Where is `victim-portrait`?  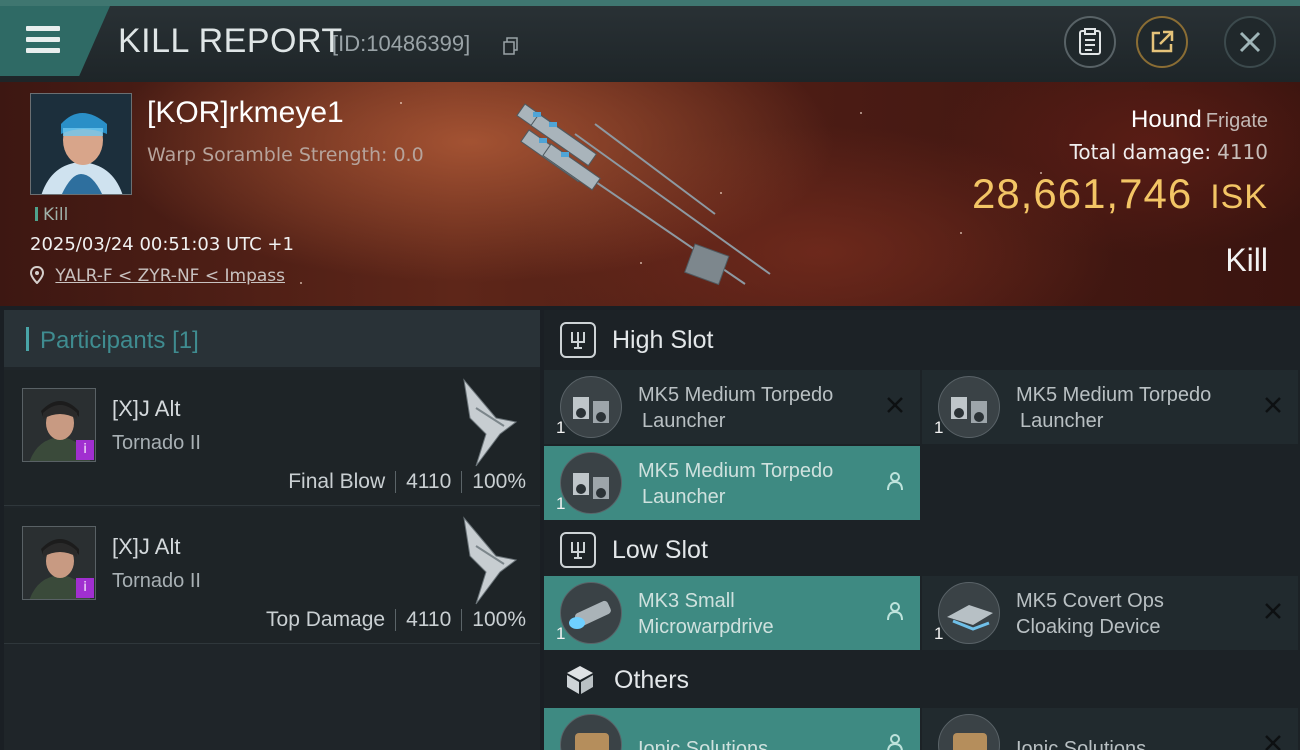 victim-portrait is located at coordinates (81, 144).